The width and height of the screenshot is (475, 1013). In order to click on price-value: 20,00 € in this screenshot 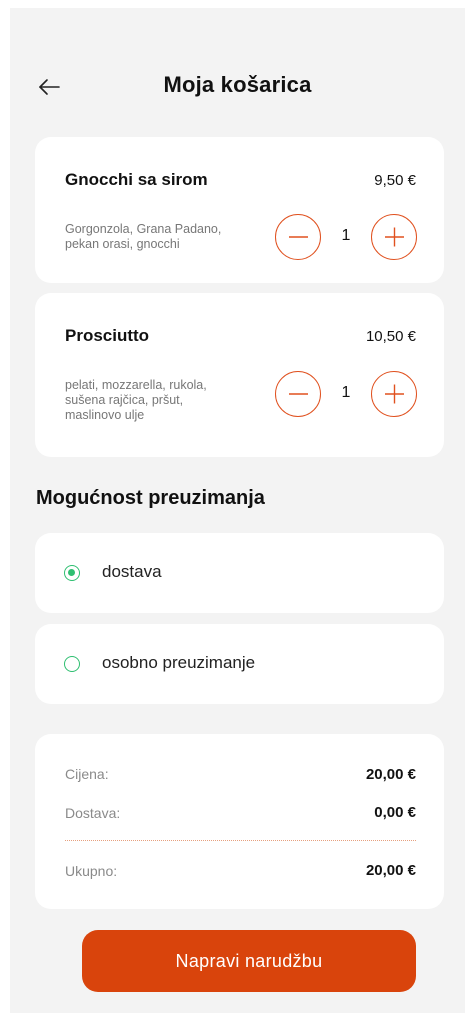, I will do `click(390, 774)`.